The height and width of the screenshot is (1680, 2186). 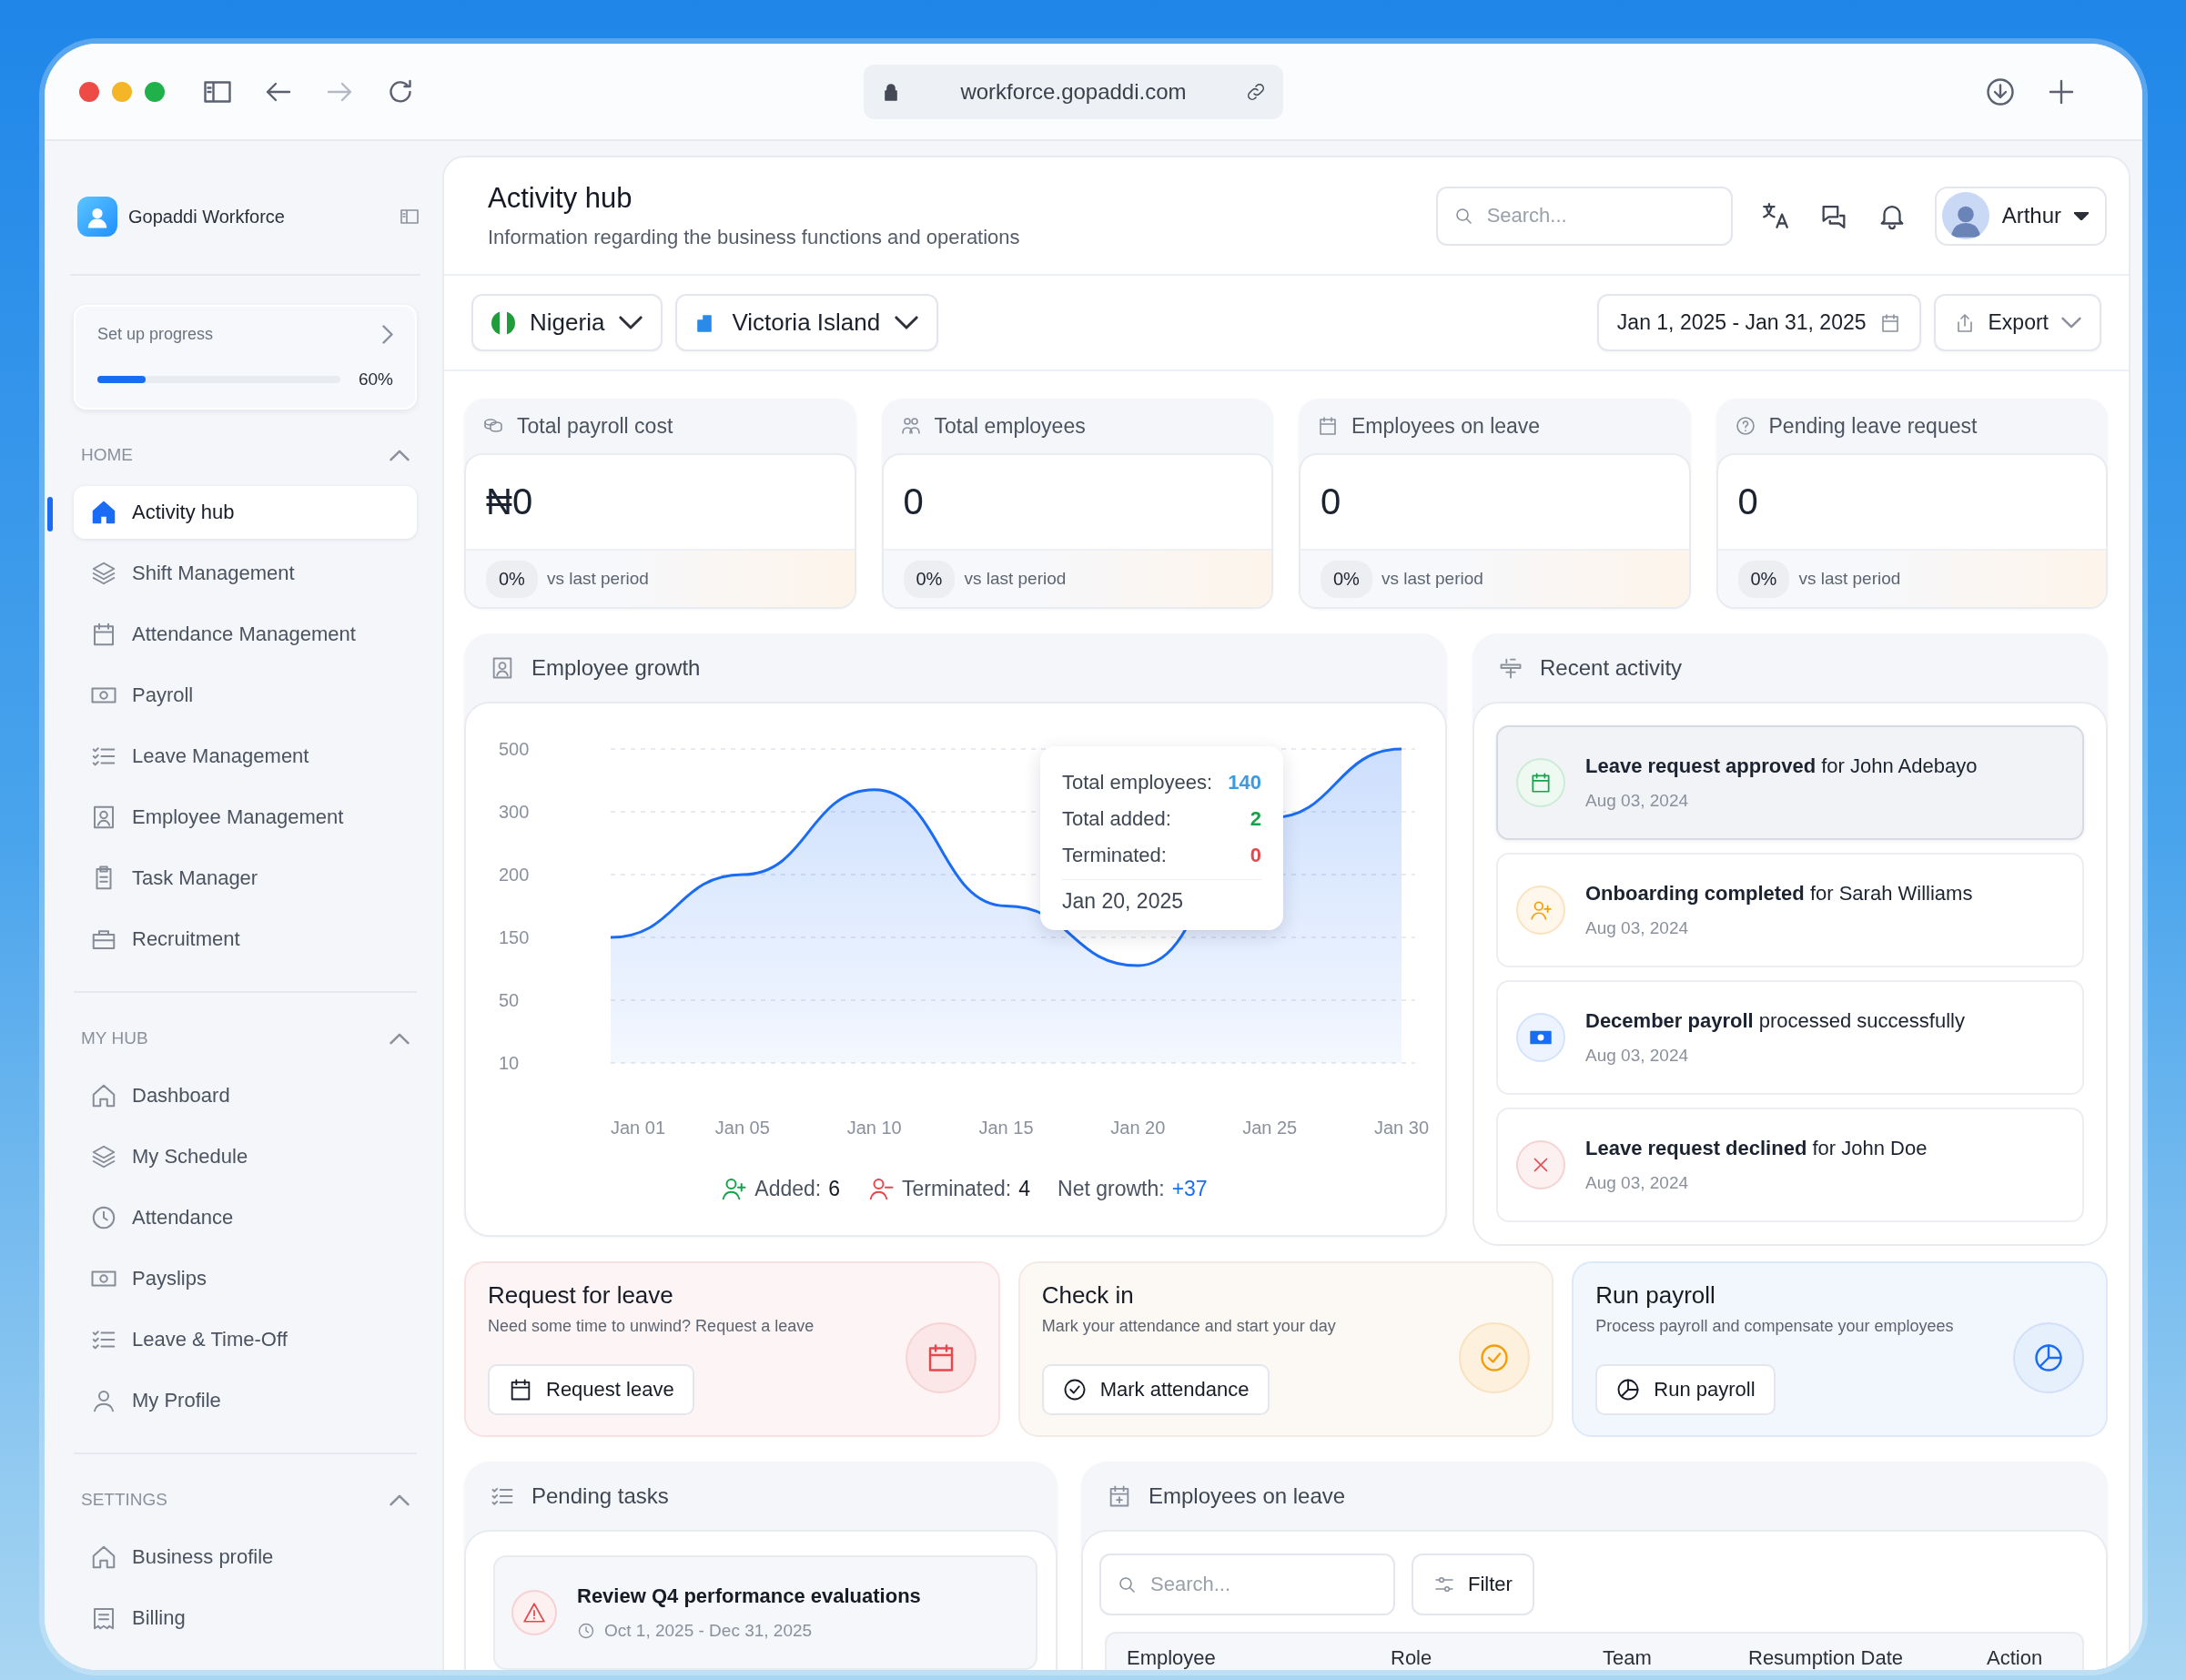 I want to click on tooltip-label: Total added:, so click(x=1116, y=819).